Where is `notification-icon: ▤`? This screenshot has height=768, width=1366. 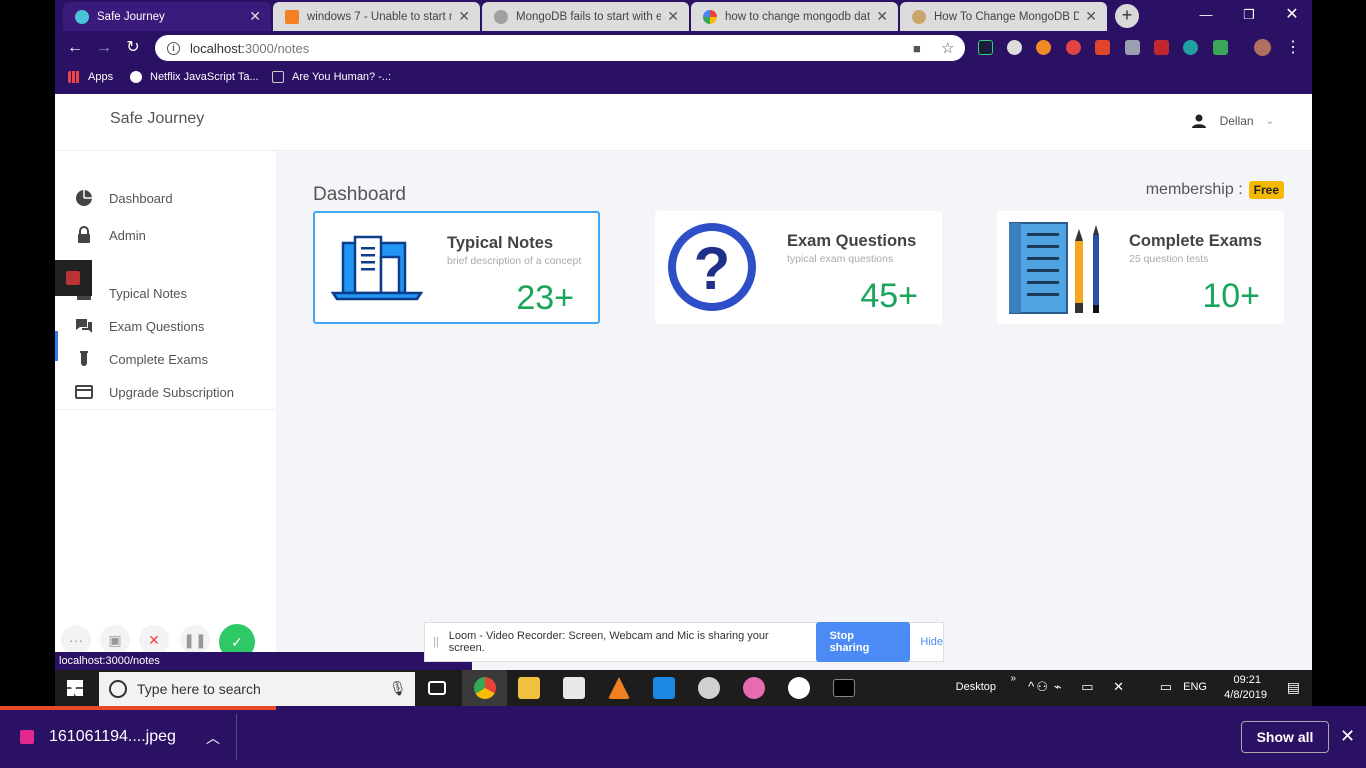 notification-icon: ▤ is located at coordinates (1293, 687).